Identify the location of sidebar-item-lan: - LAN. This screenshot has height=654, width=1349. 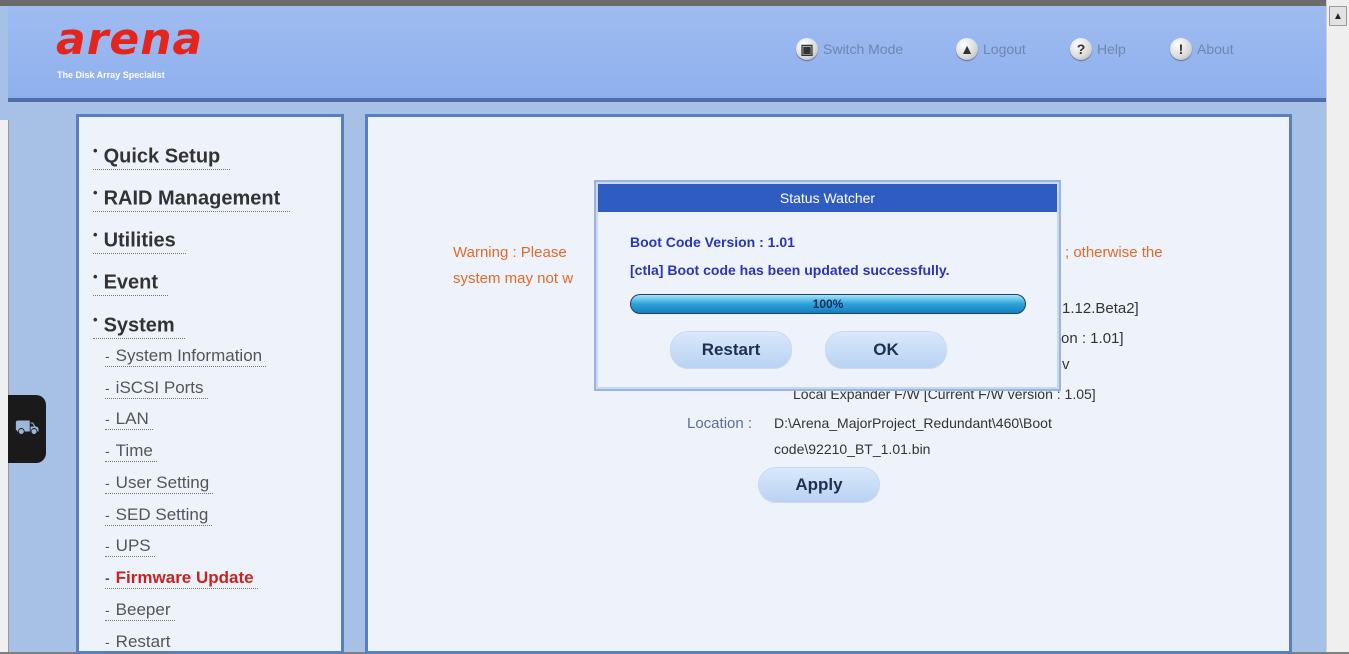
(129, 419).